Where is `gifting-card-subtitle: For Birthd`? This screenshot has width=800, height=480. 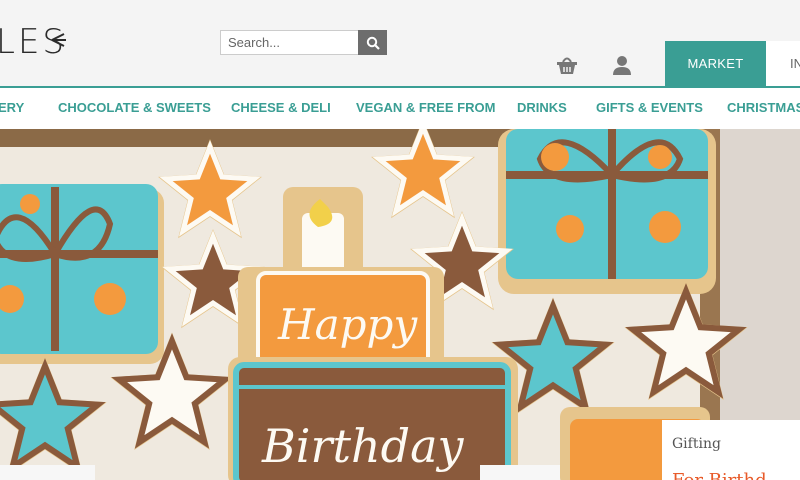 gifting-card-subtitle: For Birthd is located at coordinates (719, 475).